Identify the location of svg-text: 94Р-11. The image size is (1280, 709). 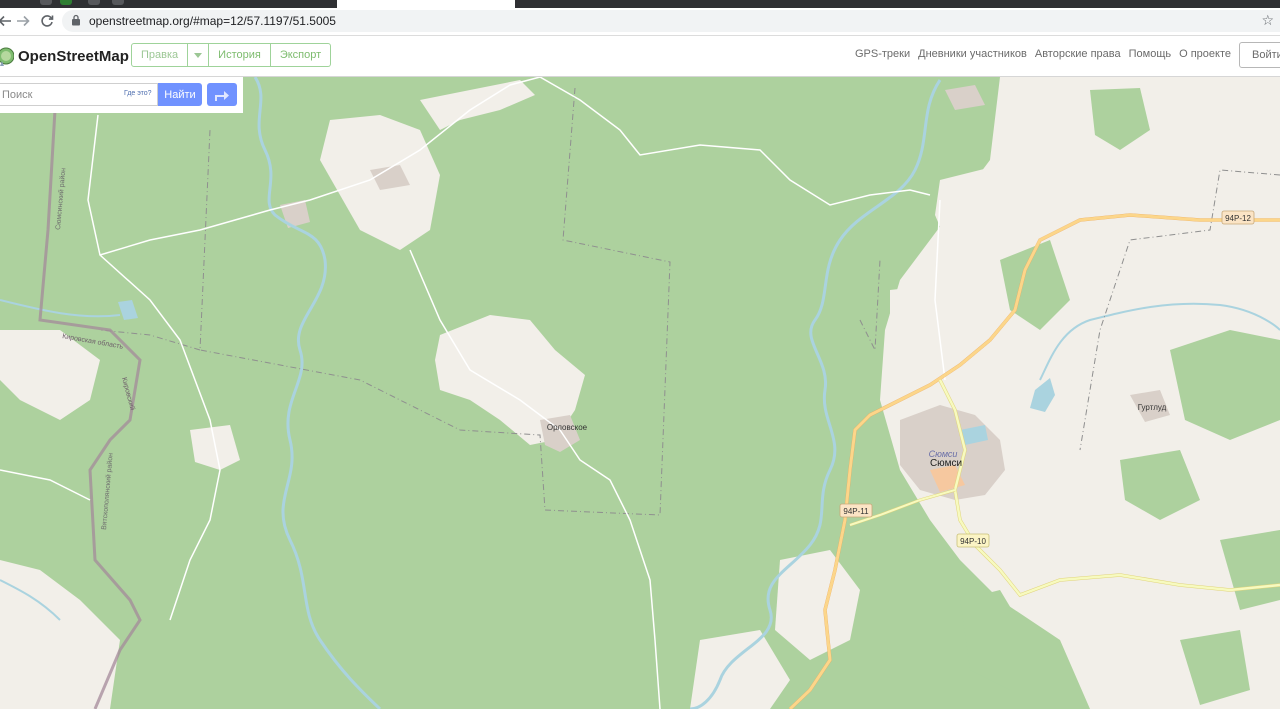
(856, 511).